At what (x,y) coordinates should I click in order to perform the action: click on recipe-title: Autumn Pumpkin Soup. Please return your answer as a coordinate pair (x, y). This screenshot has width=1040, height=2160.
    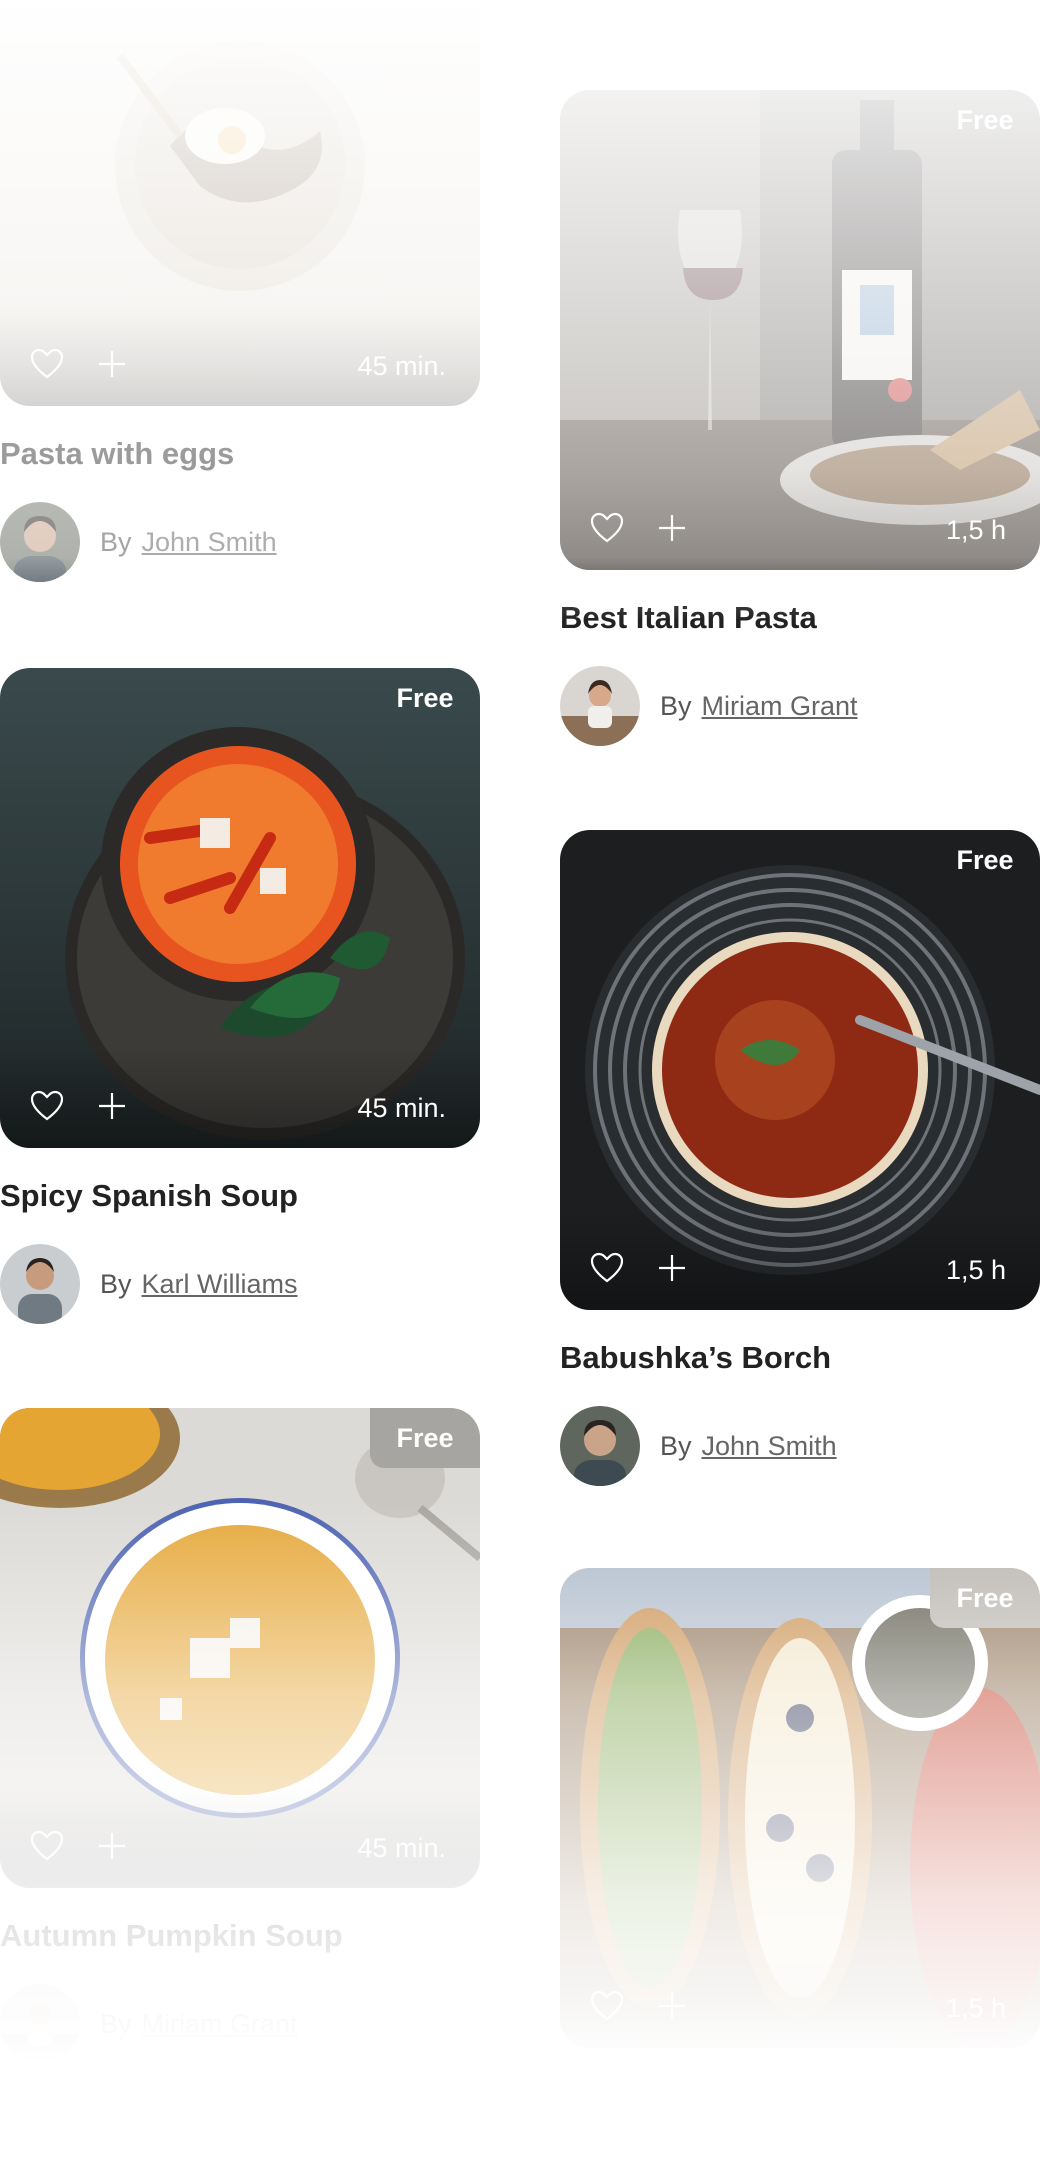
    Looking at the image, I should click on (240, 1936).